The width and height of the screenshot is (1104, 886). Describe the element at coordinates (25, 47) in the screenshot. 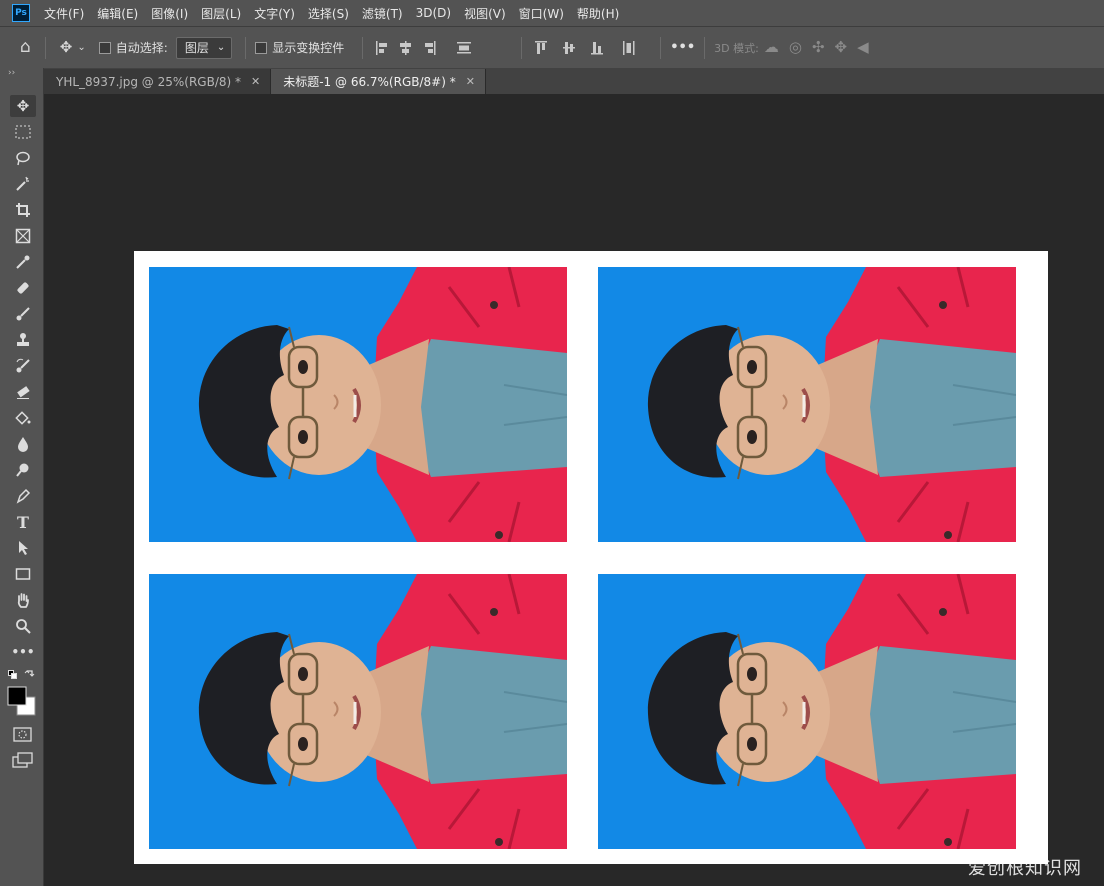

I see `home-icon: ⌂` at that location.